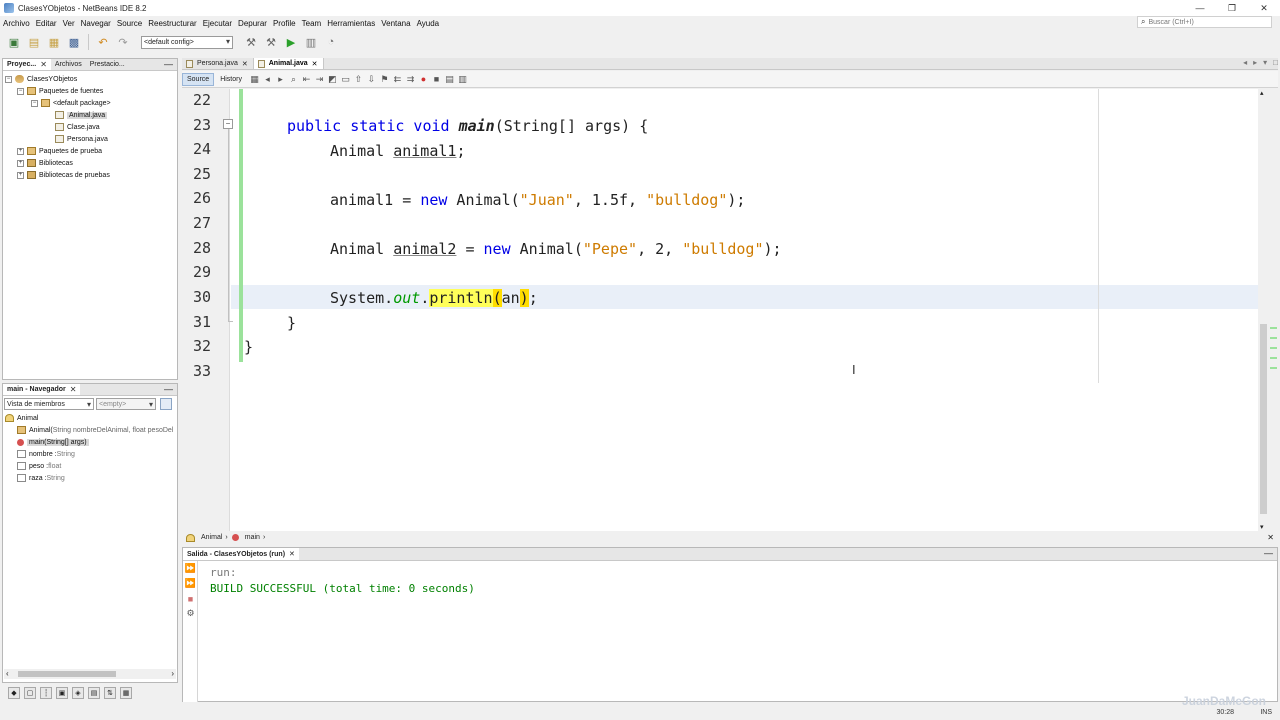  Describe the element at coordinates (62, 693) in the screenshot. I see `filter-inner-icon: ▣` at that location.